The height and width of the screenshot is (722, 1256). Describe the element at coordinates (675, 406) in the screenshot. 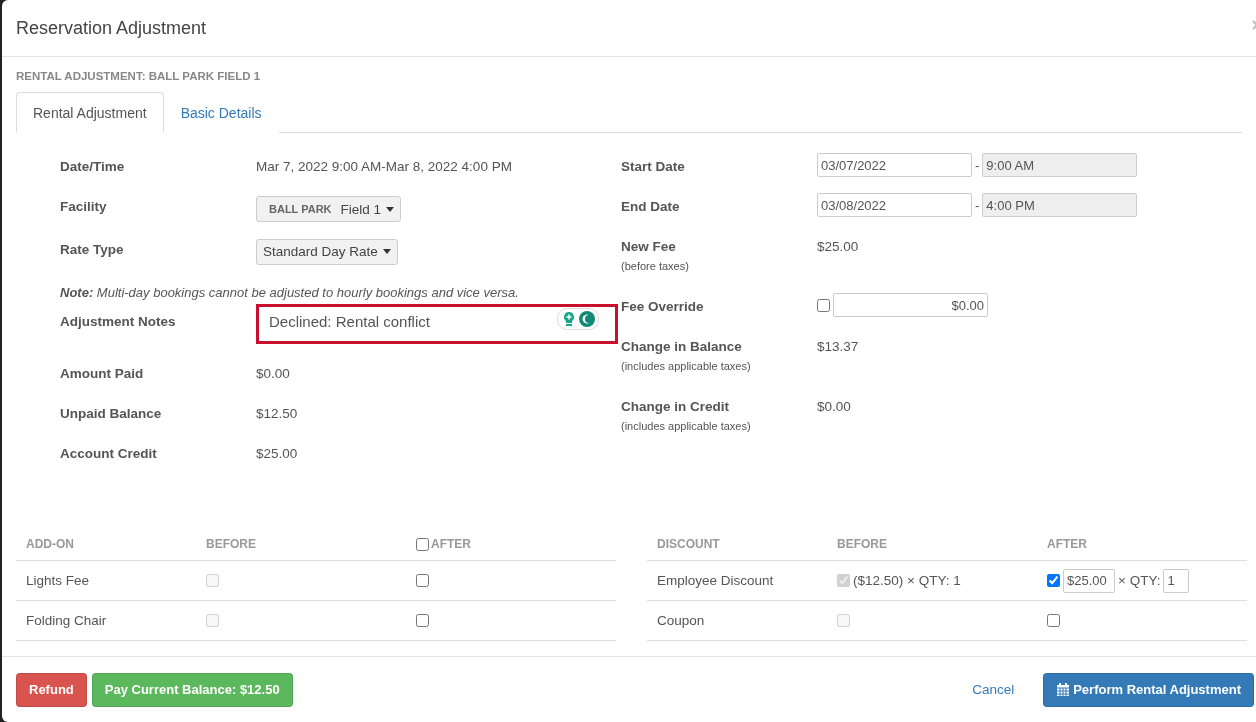

I see `field-label: Change in Credit` at that location.